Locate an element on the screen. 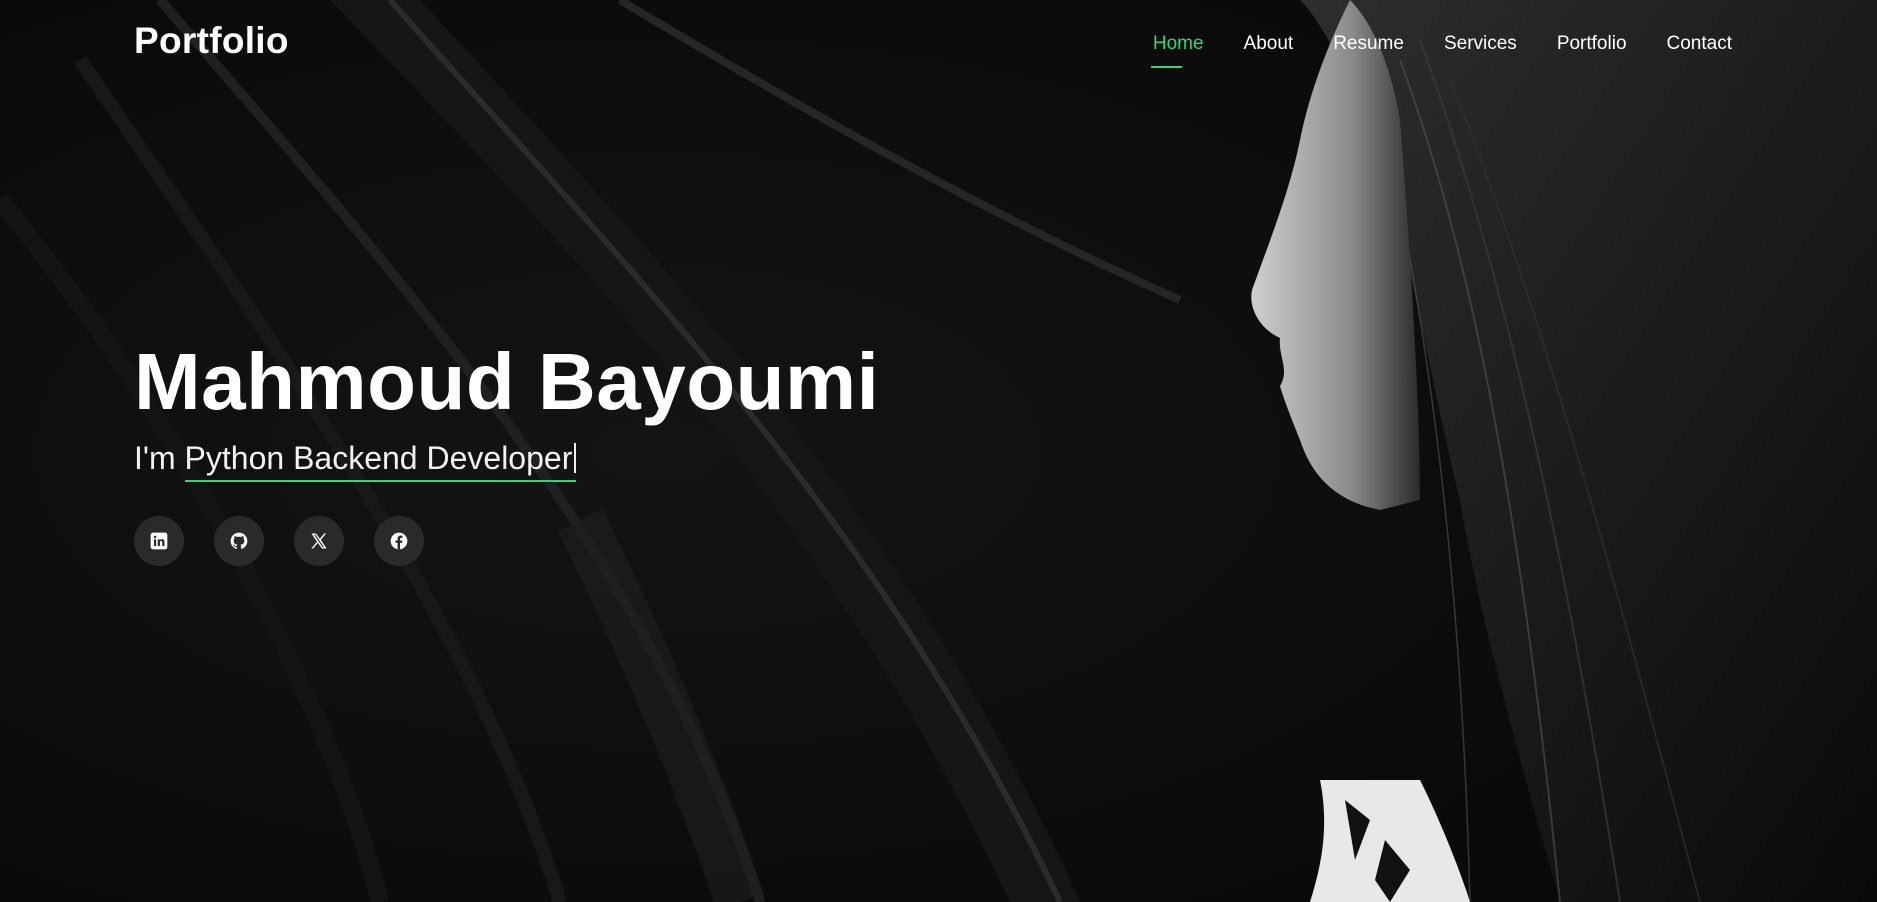 The image size is (1877, 902). hero-subtitle: I'm Python Backend Developer is located at coordinates (506, 460).